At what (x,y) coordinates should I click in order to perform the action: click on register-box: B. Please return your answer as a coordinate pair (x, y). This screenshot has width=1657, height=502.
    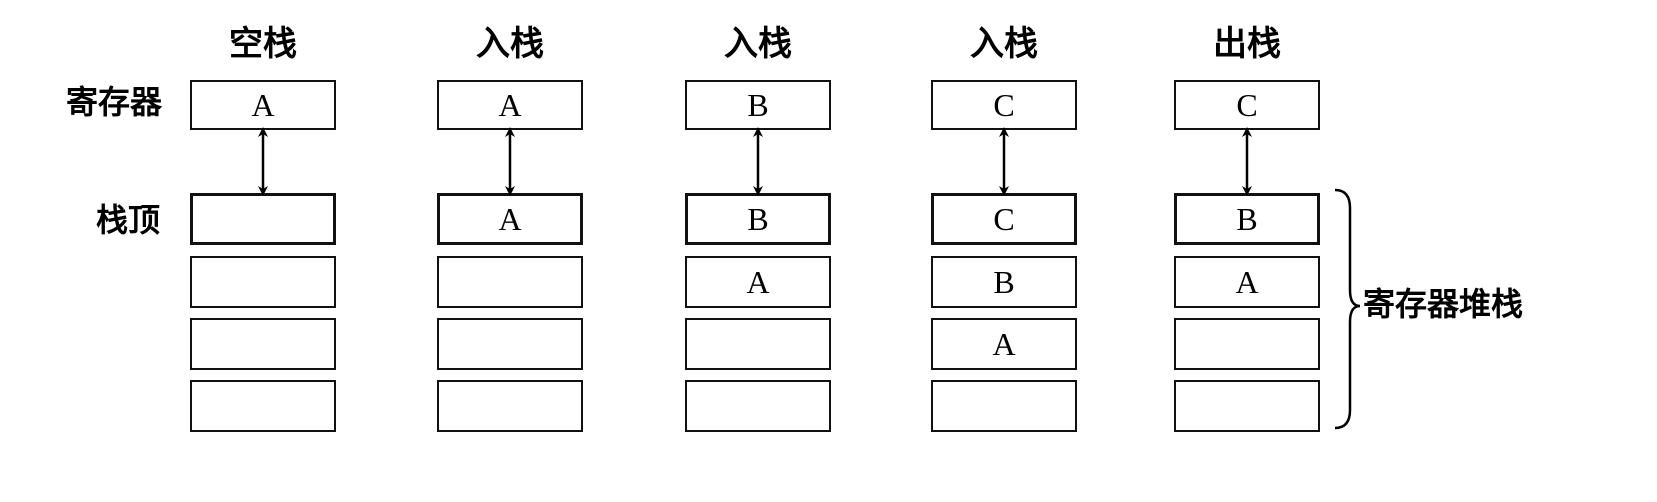
    Looking at the image, I should click on (758, 105).